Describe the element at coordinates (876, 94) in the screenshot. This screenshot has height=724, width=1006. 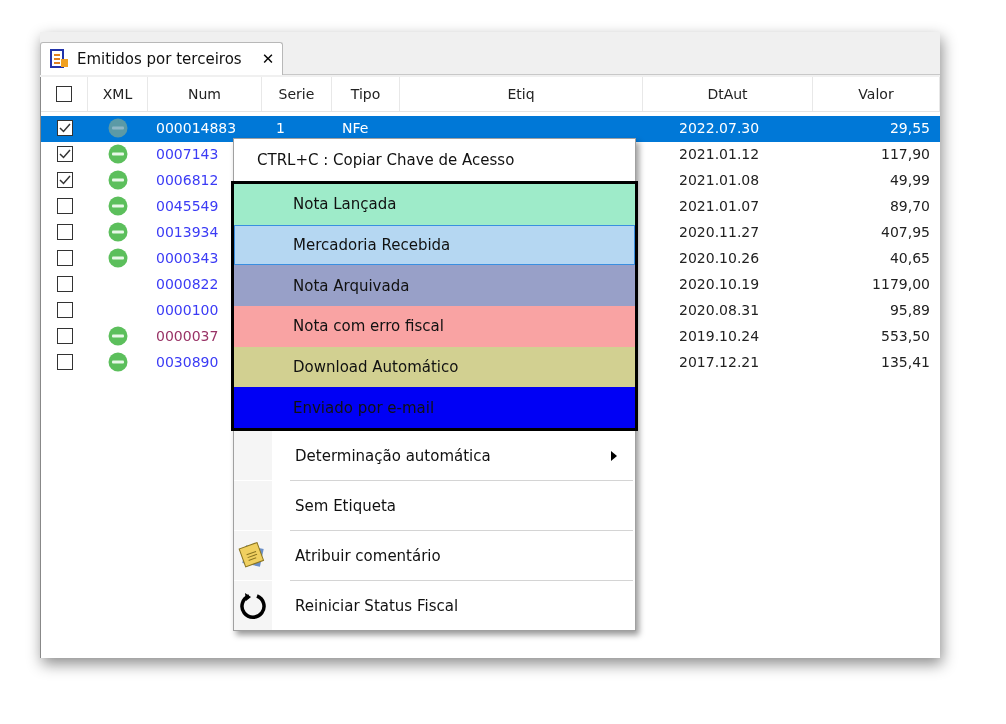
I see `column-header: Valor` at that location.